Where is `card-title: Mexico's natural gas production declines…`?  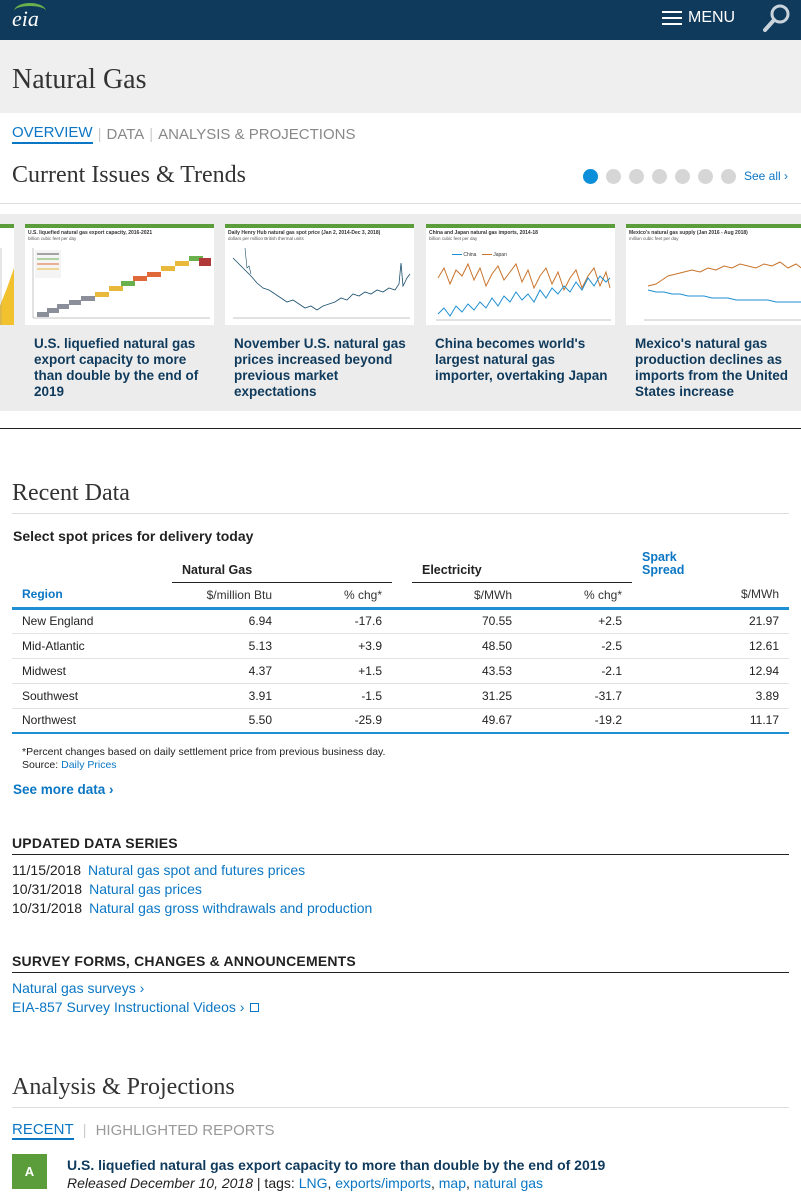
card-title: Mexico's natural gas production declines… is located at coordinates (718, 368).